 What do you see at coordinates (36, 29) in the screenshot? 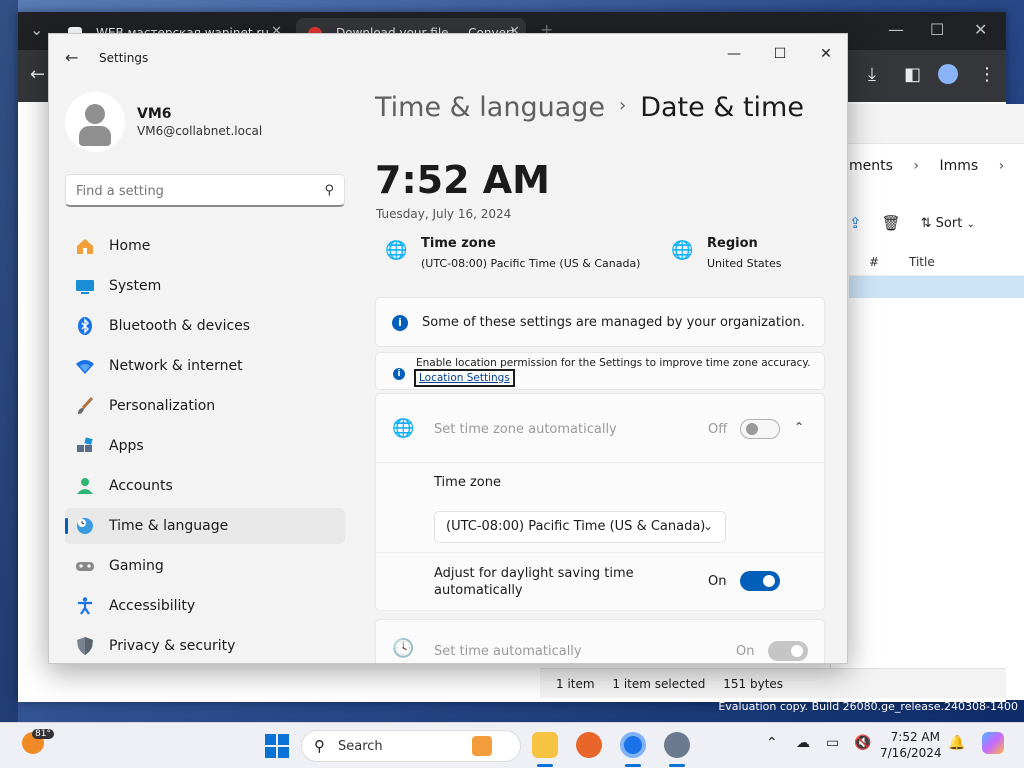
I see `tab-search-icon: ⌄` at bounding box center [36, 29].